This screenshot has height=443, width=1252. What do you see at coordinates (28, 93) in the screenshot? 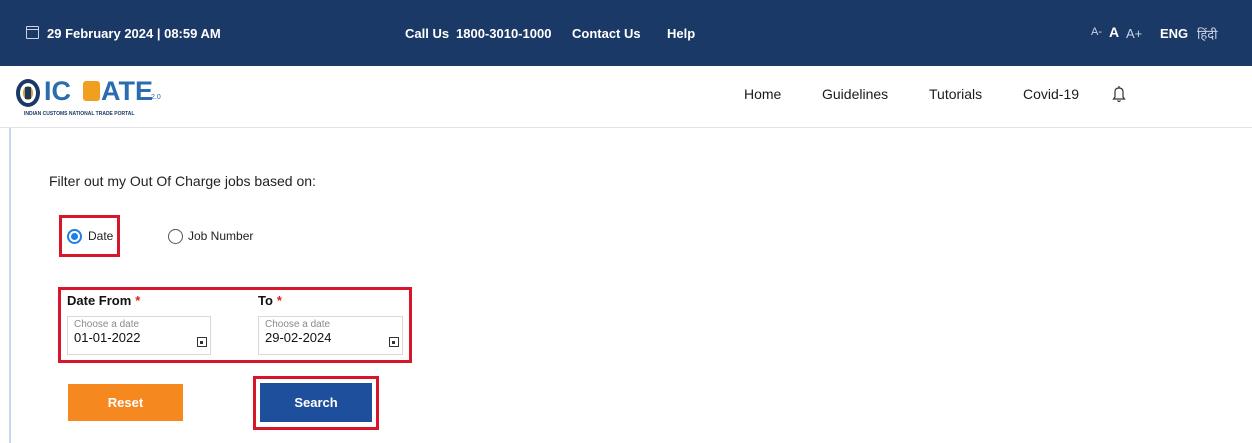
I see `emblem-icon` at bounding box center [28, 93].